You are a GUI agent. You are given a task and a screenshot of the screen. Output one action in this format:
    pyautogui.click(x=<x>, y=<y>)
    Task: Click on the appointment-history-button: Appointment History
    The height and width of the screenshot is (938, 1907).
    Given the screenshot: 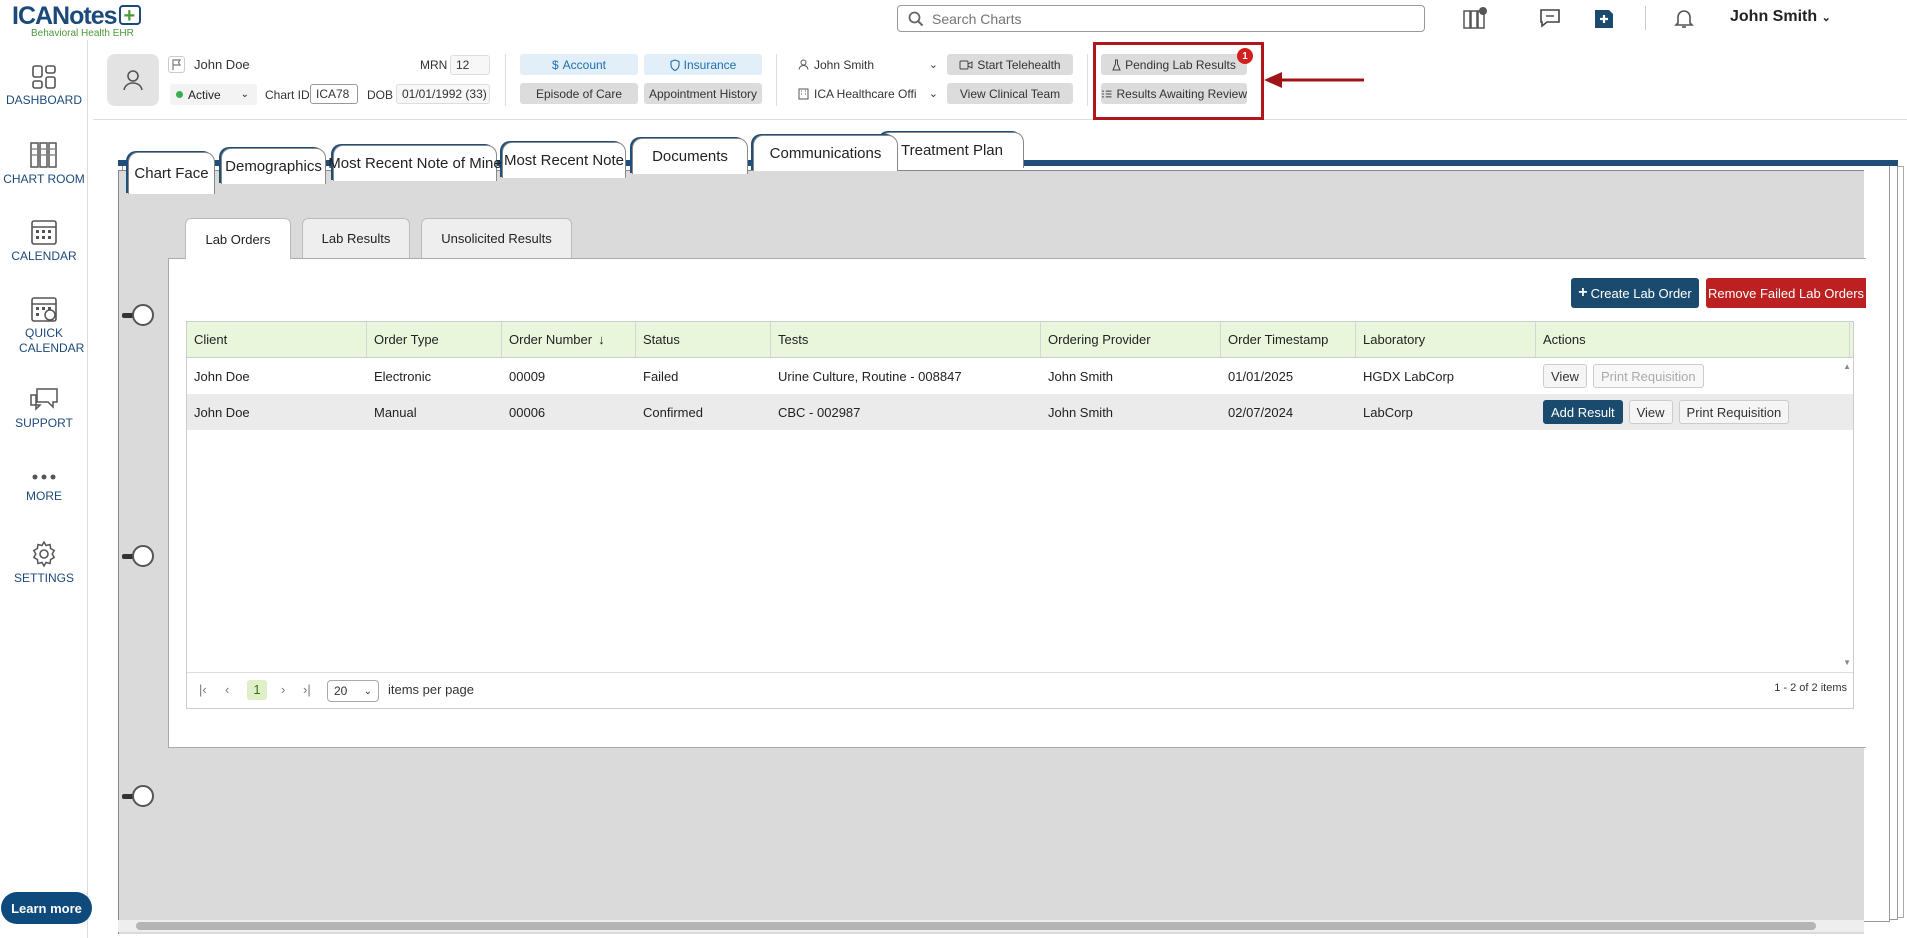 What is the action you would take?
    pyautogui.click(x=703, y=93)
    